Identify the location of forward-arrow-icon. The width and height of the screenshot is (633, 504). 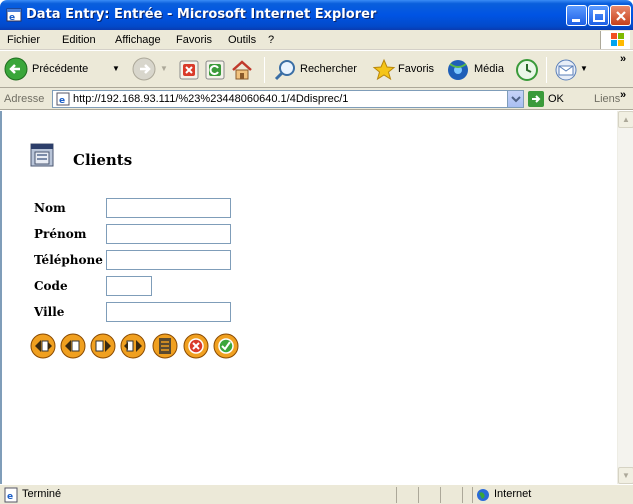
(144, 69).